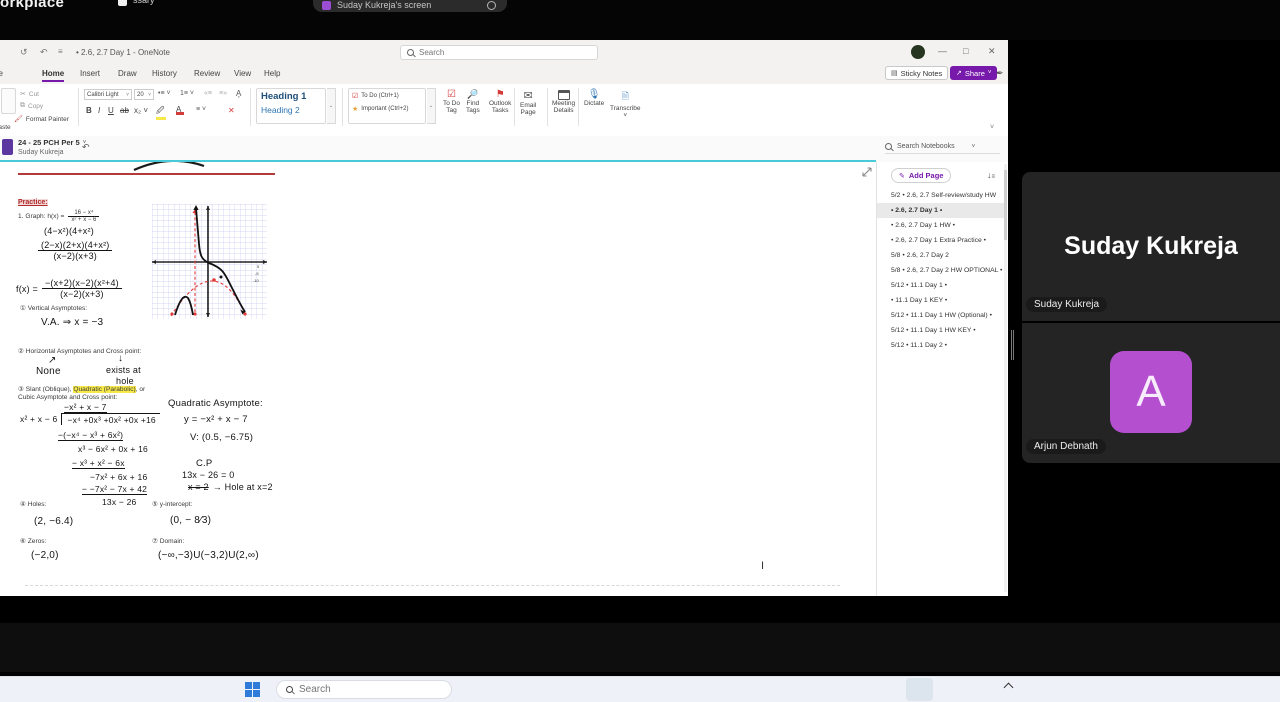 The image size is (1280, 702). Describe the element at coordinates (223, 93) in the screenshot. I see `indent-button: ≡»` at that location.